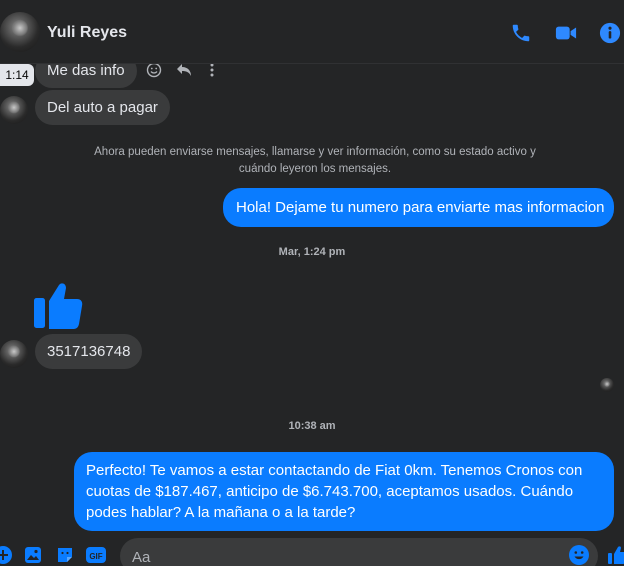 The image size is (624, 566). What do you see at coordinates (607, 385) in the screenshot?
I see `seen-avatar` at bounding box center [607, 385].